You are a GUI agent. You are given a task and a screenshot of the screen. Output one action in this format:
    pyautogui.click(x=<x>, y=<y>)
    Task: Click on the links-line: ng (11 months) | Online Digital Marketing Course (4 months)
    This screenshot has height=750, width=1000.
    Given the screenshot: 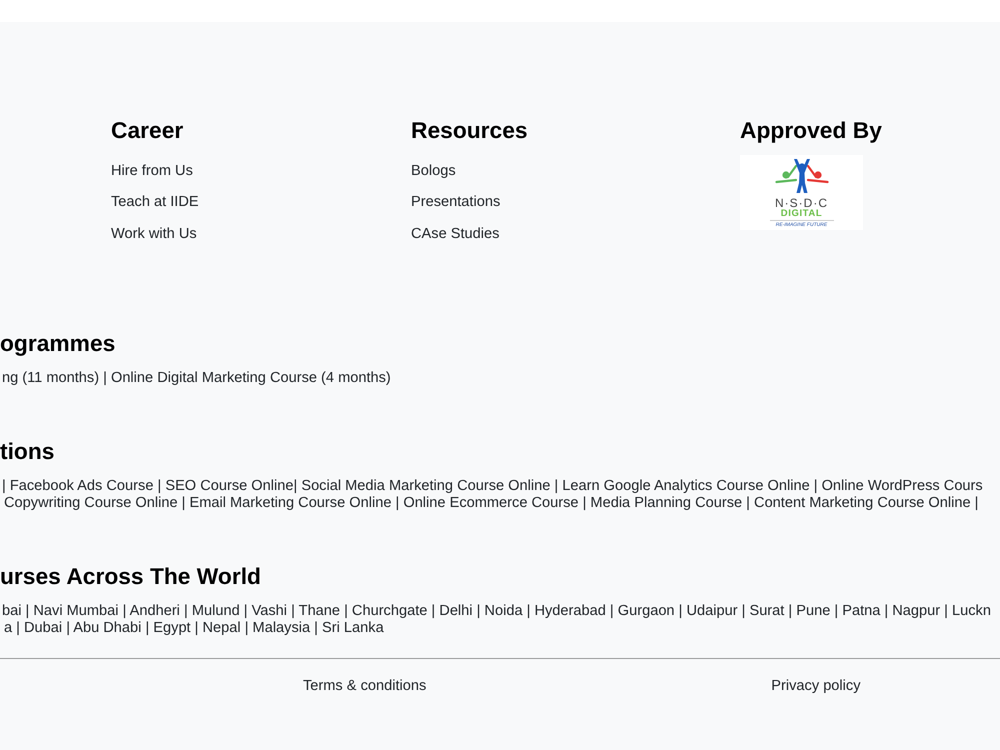 What is the action you would take?
    pyautogui.click(x=195, y=378)
    